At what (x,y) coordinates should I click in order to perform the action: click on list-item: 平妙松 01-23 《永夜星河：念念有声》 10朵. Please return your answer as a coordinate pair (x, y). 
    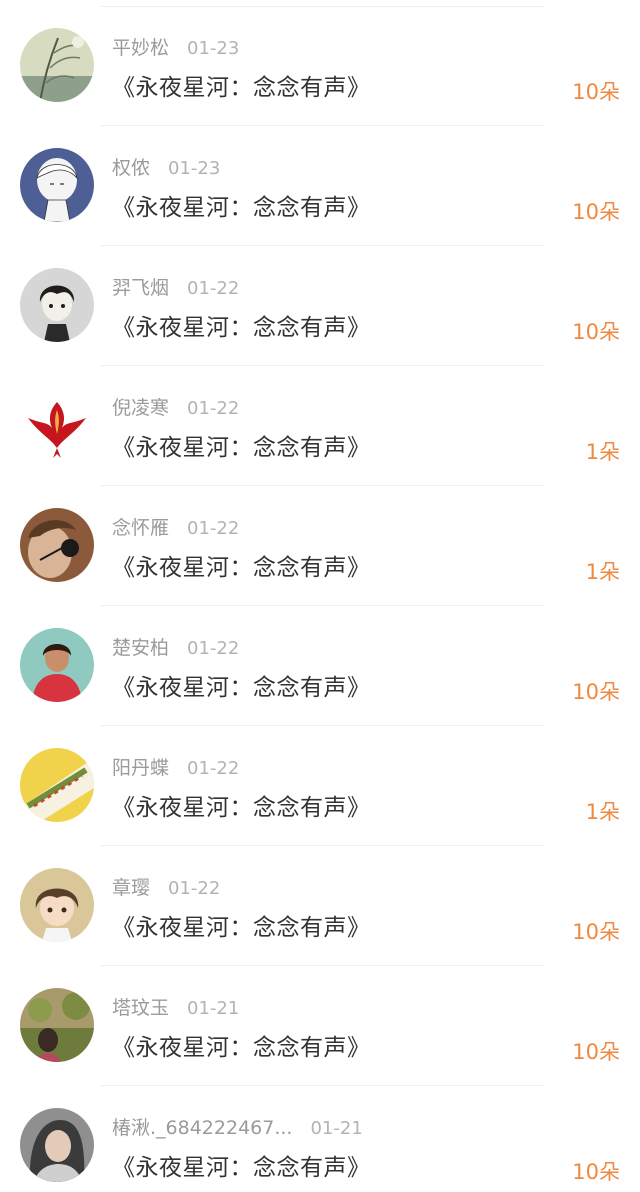
    Looking at the image, I should click on (320, 66).